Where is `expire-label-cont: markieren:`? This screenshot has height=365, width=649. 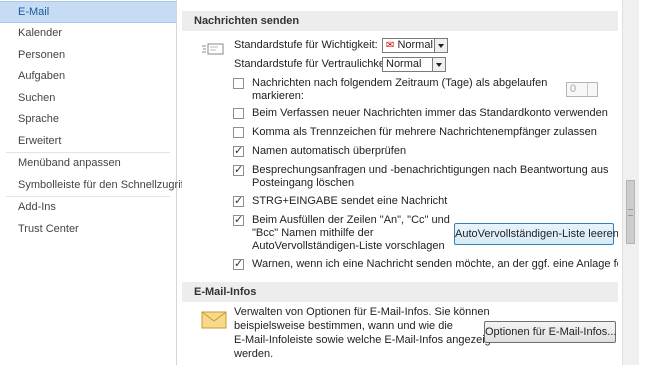 expire-label-cont: markieren: is located at coordinates (278, 96).